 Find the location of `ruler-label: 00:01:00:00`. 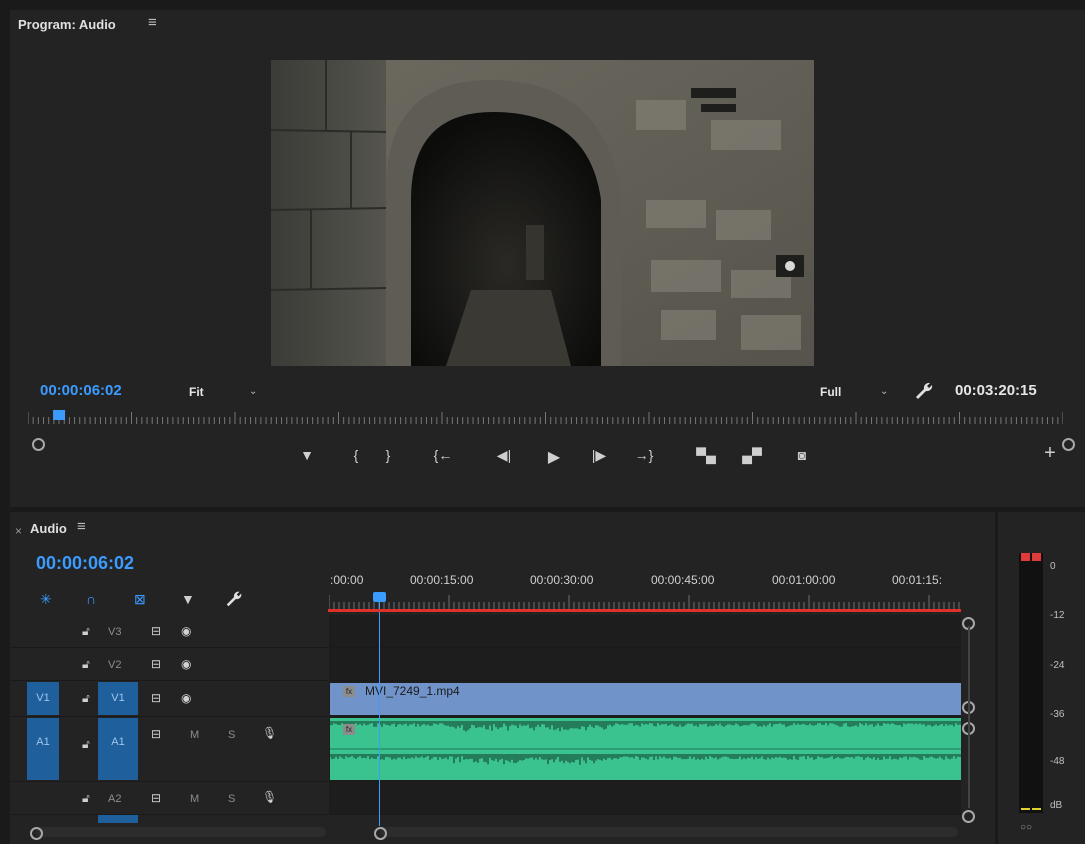

ruler-label: 00:01:00:00 is located at coordinates (804, 580).